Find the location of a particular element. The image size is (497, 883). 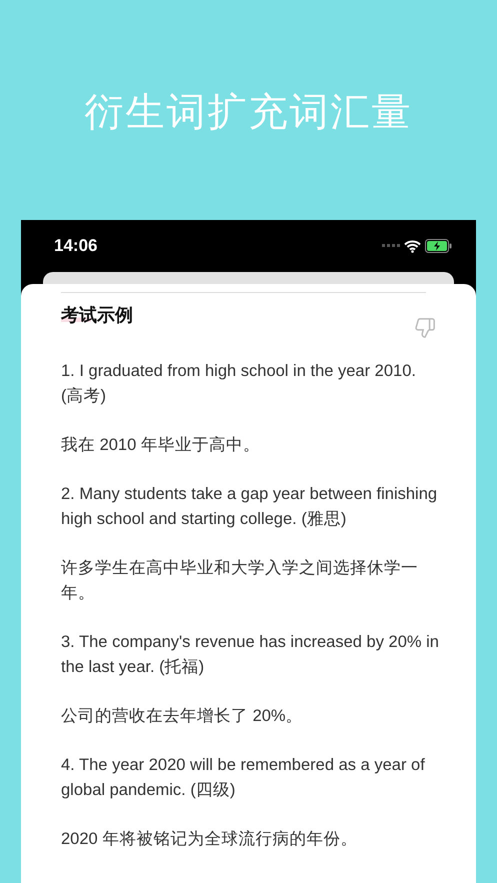

example-translation: 许多学生在高中毕业和大学入学之间选择休学一年。 is located at coordinates (240, 581).